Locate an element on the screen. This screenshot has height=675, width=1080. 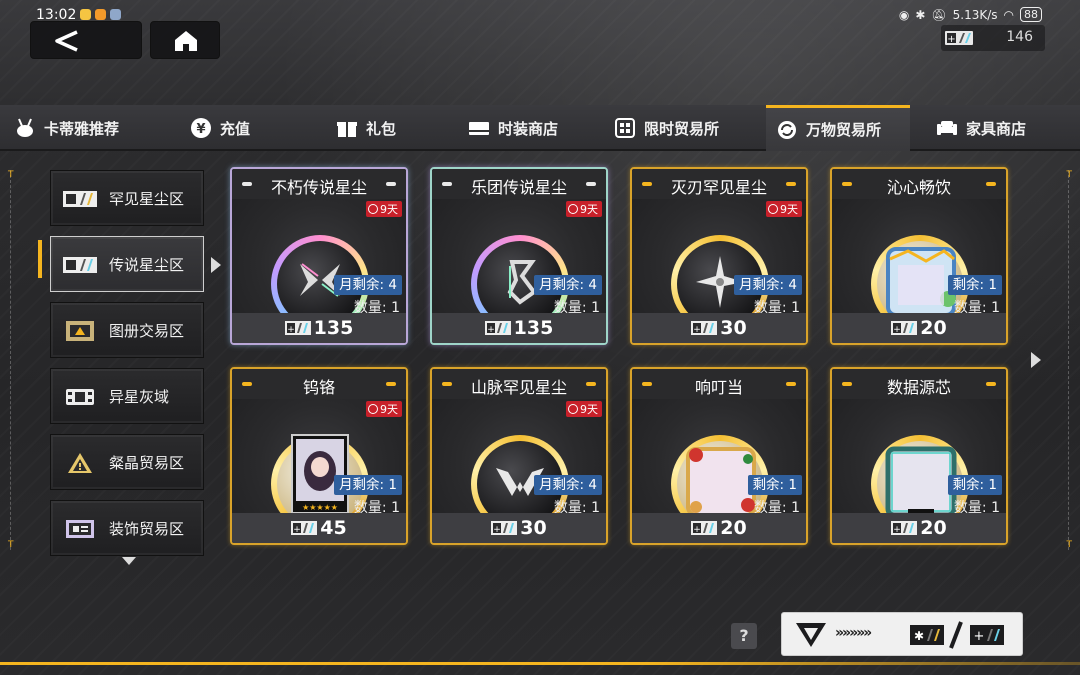
stardust-currency-icon: + is located at coordinates (959, 40).